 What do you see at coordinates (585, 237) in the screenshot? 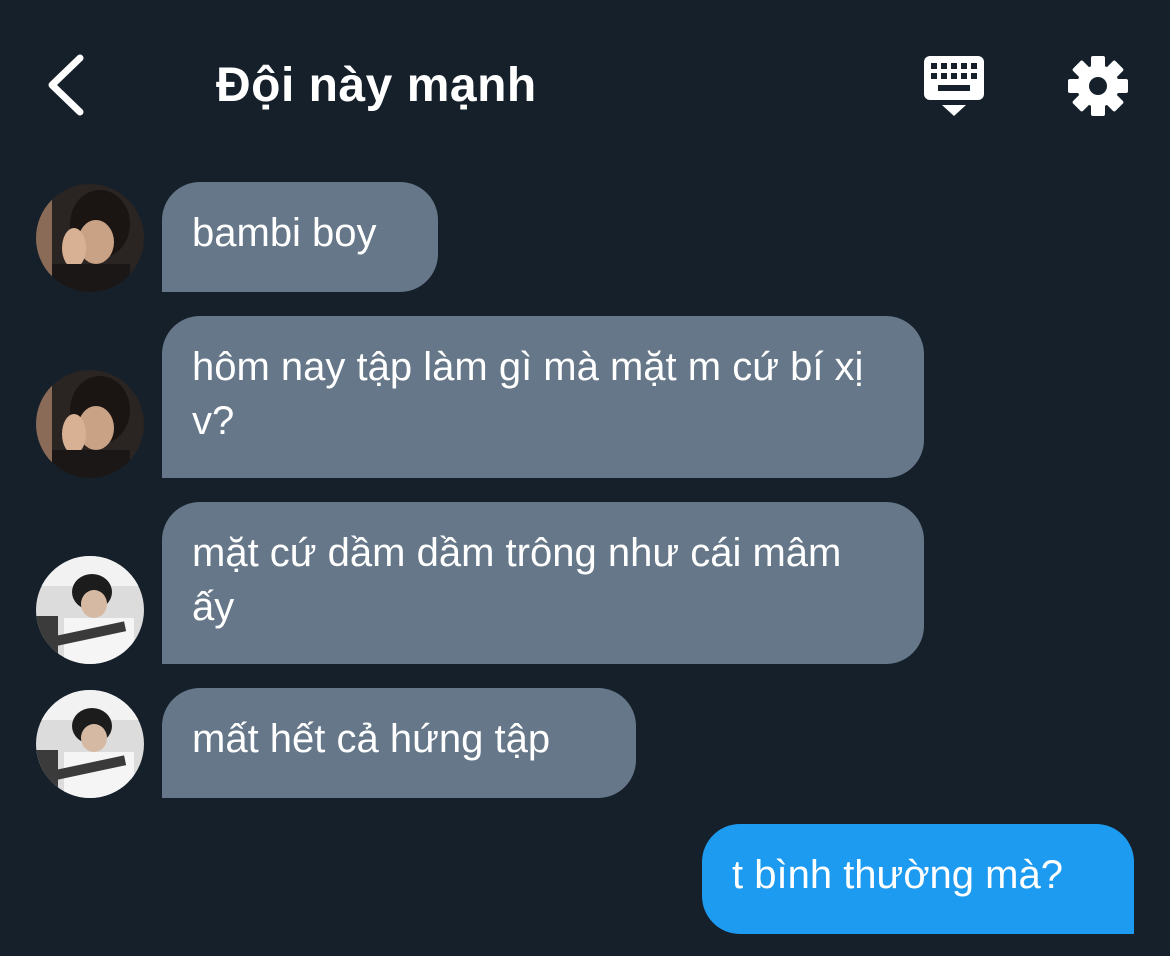
I see `message-row: bambi boy` at bounding box center [585, 237].